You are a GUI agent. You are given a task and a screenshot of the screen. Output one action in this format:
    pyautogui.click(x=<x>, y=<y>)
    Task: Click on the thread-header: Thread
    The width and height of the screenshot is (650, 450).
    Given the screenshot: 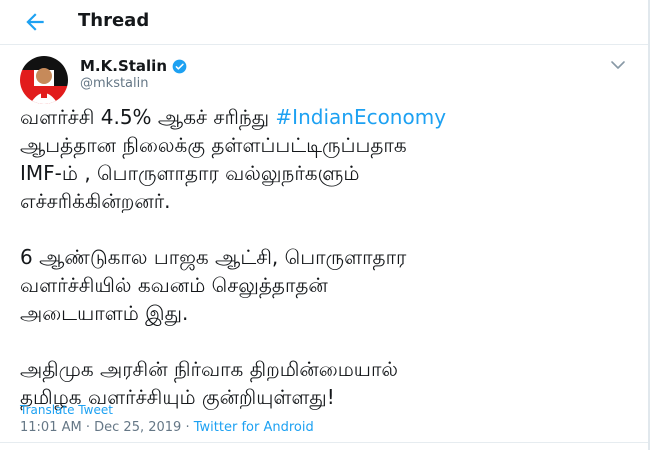 What is the action you would take?
    pyautogui.click(x=324, y=22)
    